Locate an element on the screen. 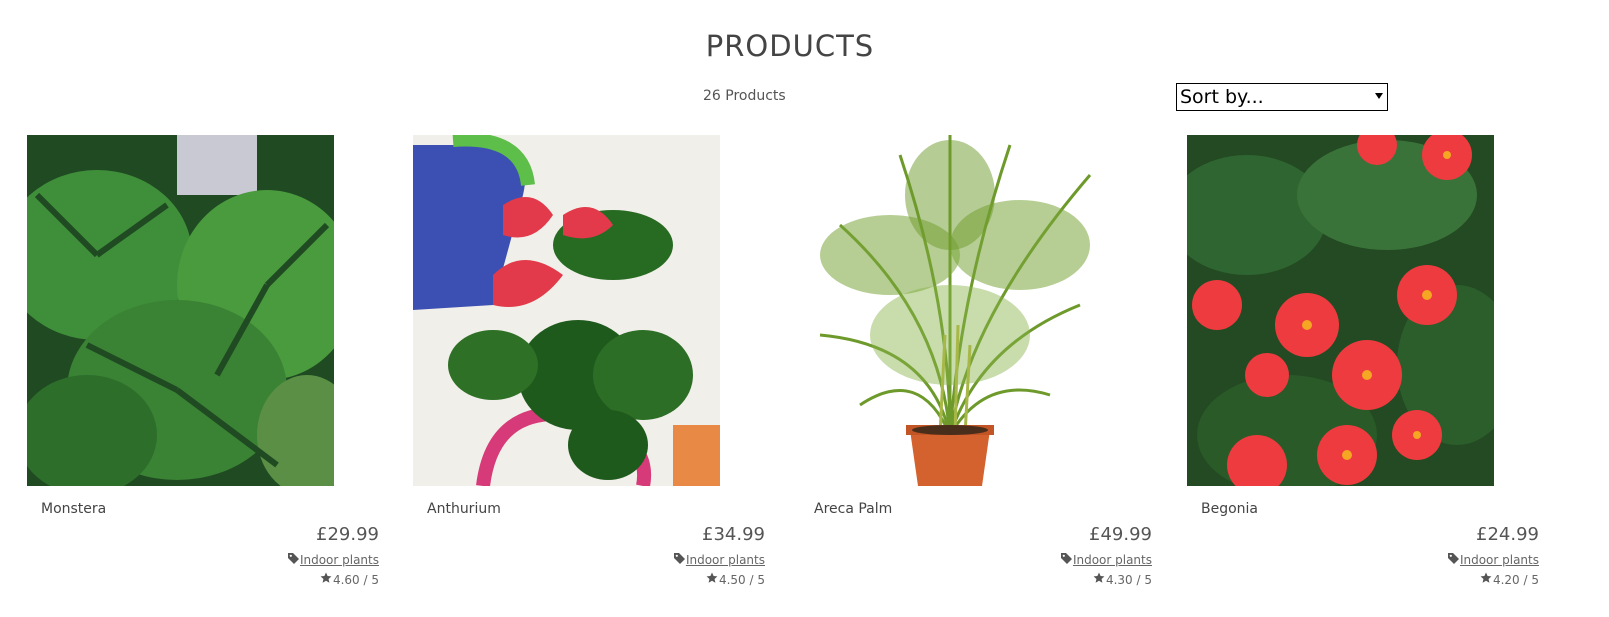 The image size is (1609, 617). product-rating: 4.30 / 5 is located at coordinates (1122, 579).